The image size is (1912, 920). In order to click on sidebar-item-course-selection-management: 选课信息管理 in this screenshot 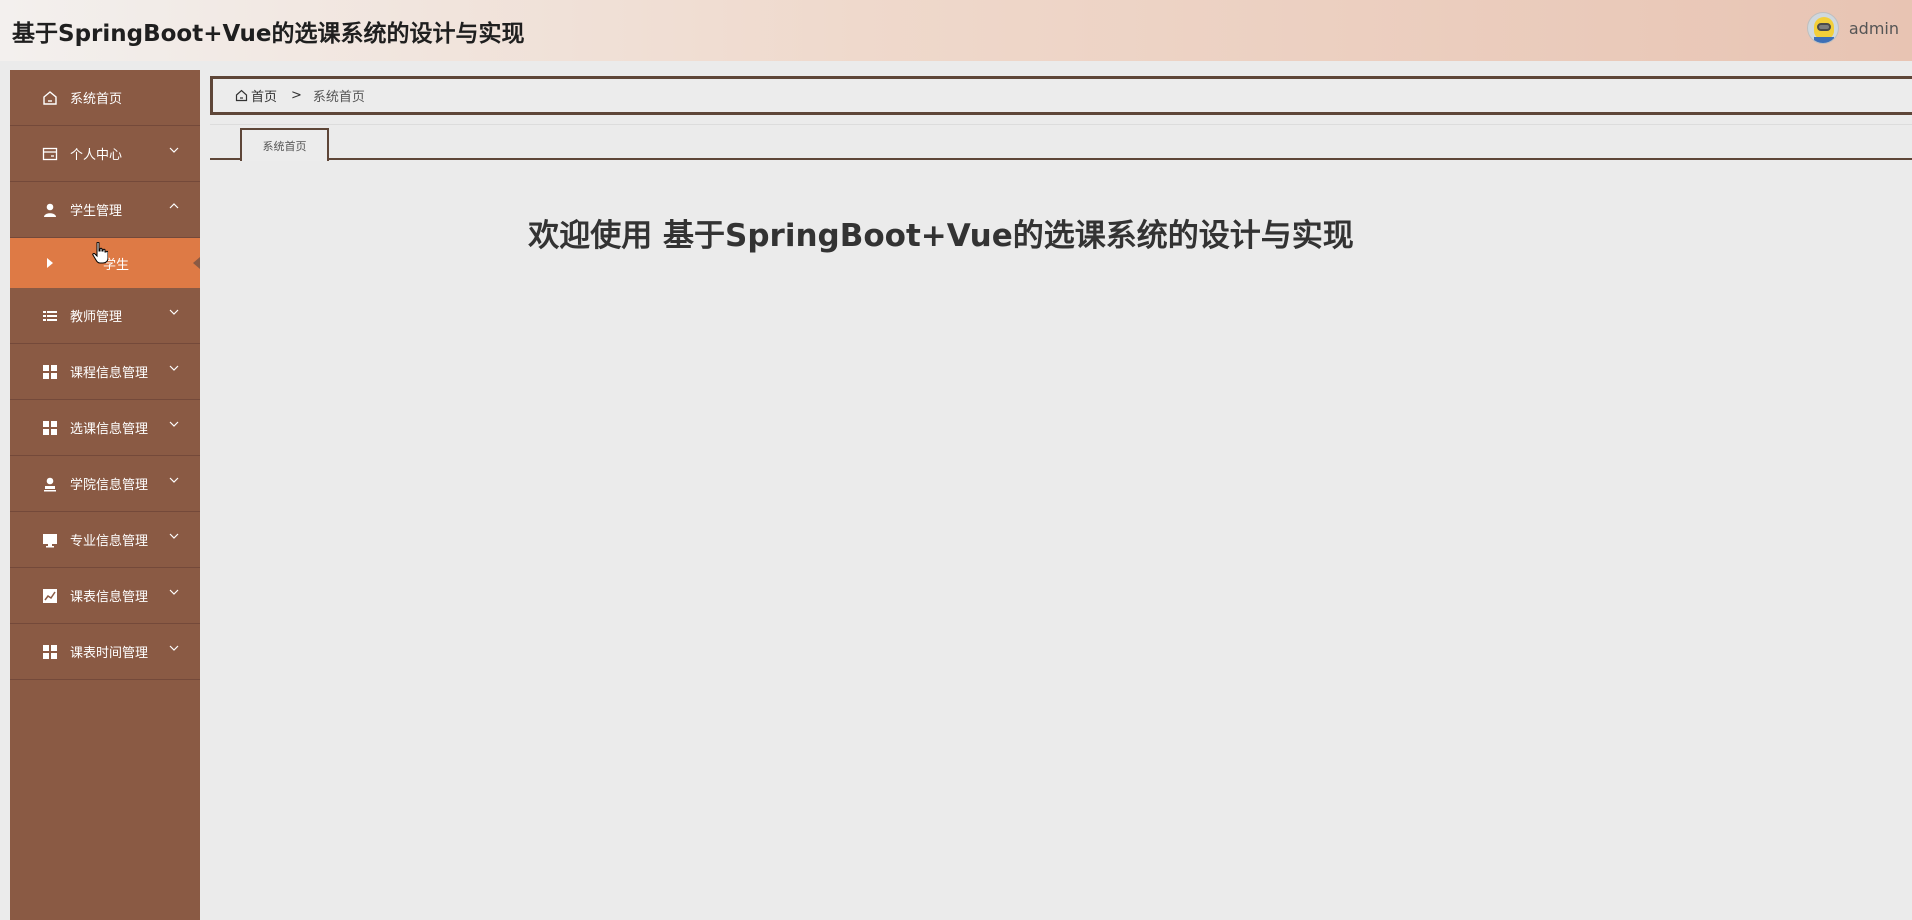, I will do `click(105, 428)`.